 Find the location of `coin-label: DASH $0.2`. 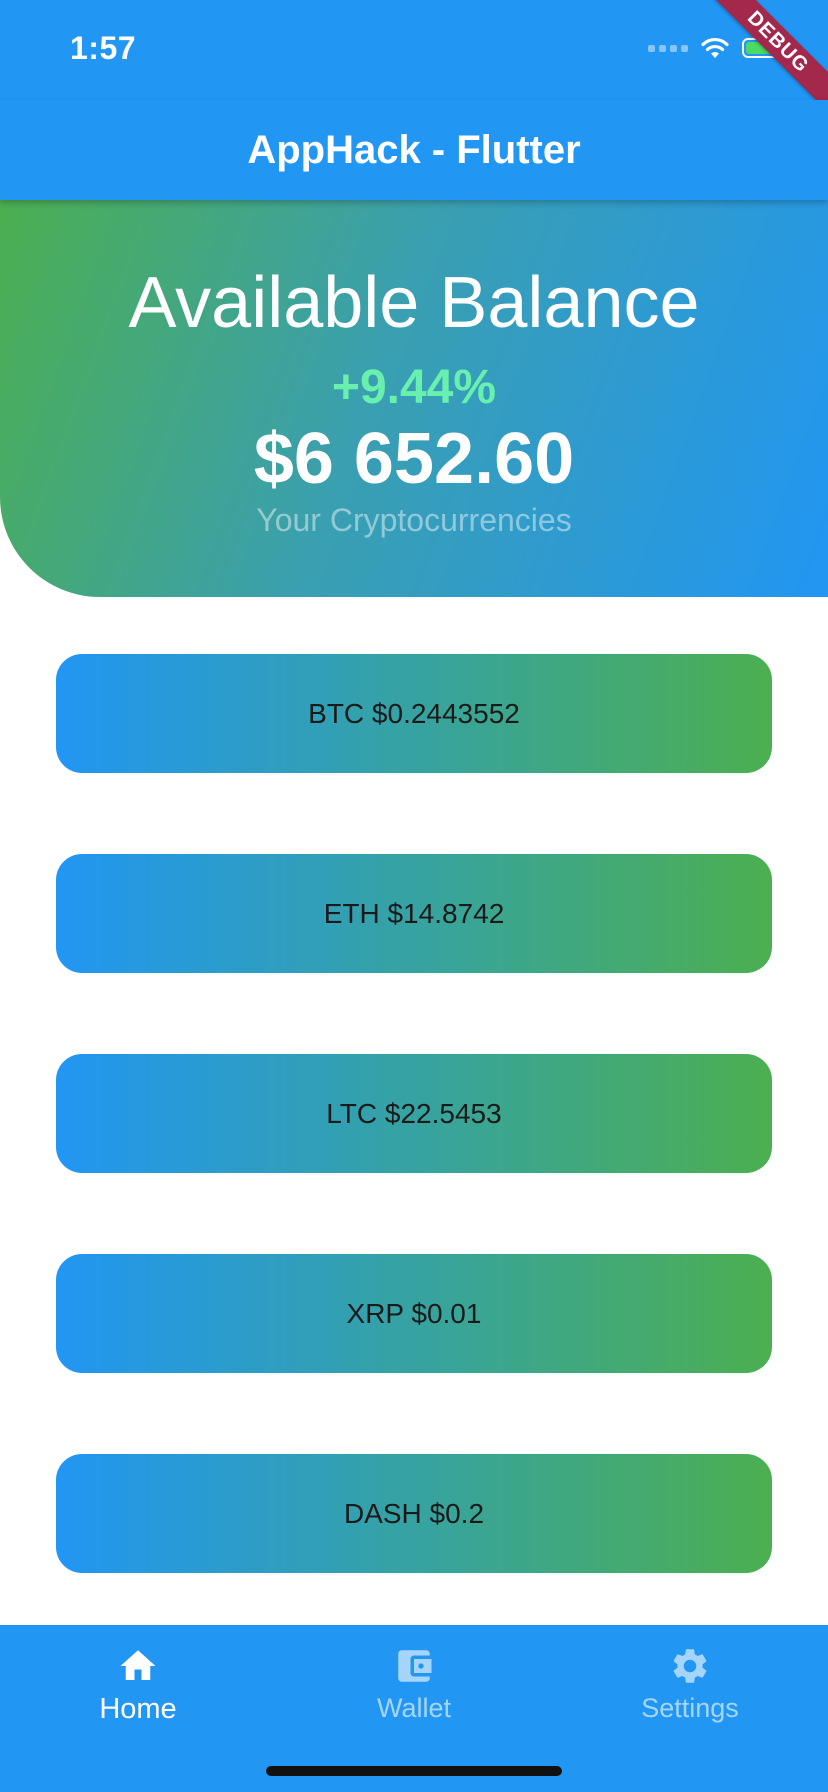

coin-label: DASH $0.2 is located at coordinates (414, 1513).